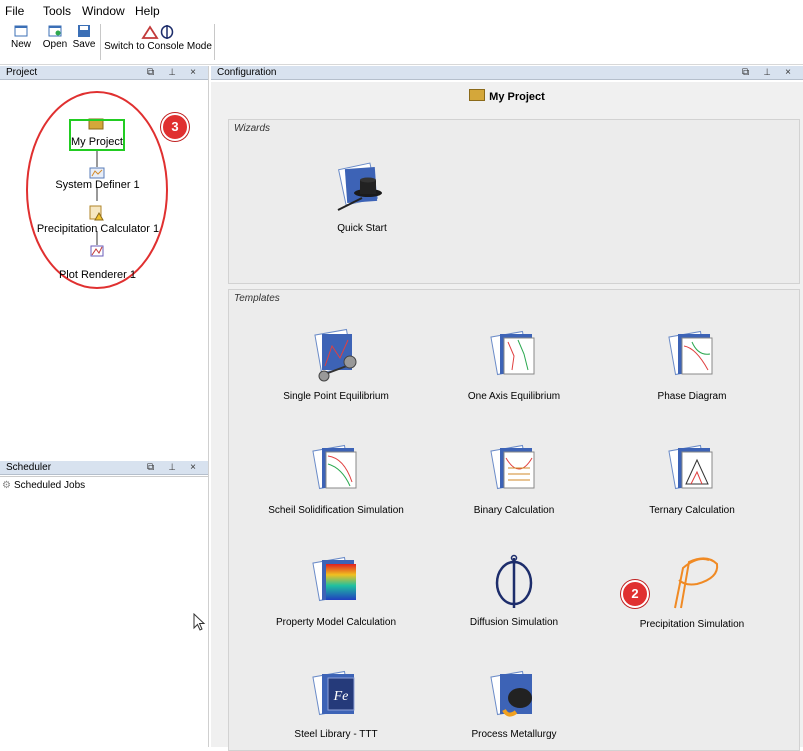 The image size is (803, 751). I want to click on project-panel-header: Project ⧉ ⊥ ×, so click(104, 73).